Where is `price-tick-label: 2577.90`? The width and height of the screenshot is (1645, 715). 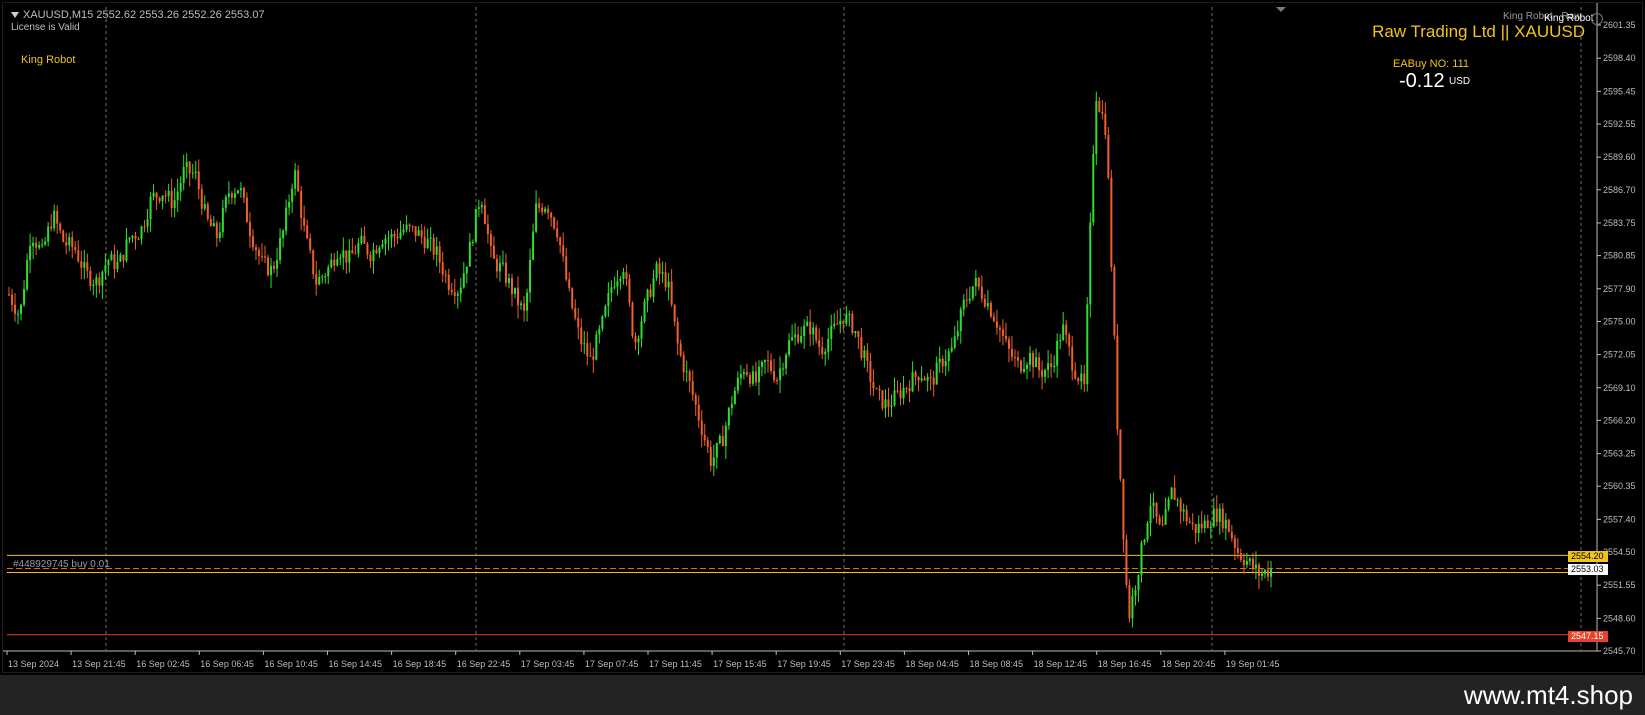 price-tick-label: 2577.90 is located at coordinates (1619, 289).